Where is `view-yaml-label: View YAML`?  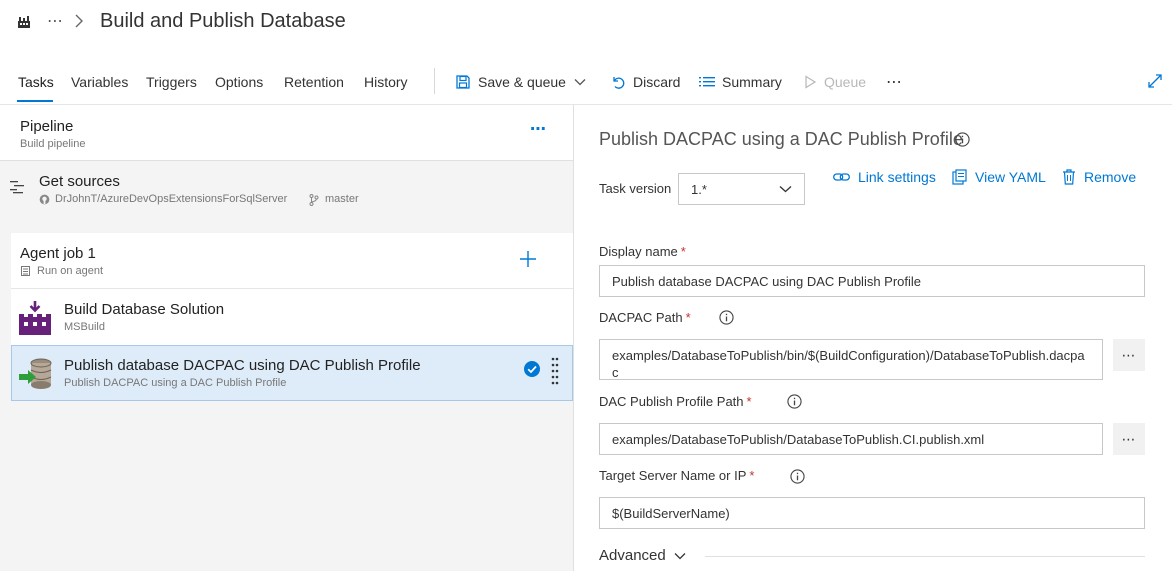 view-yaml-label: View YAML is located at coordinates (1010, 177).